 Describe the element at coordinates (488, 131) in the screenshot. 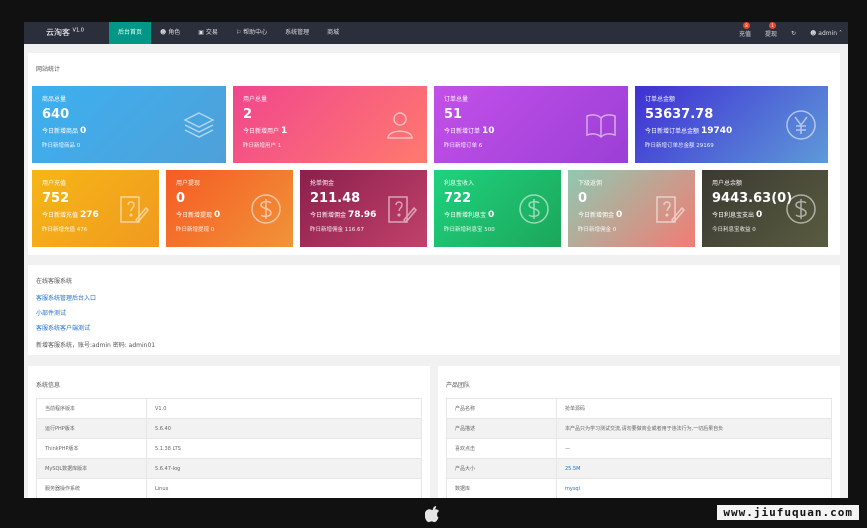

I see `stat-today-value: 10` at that location.